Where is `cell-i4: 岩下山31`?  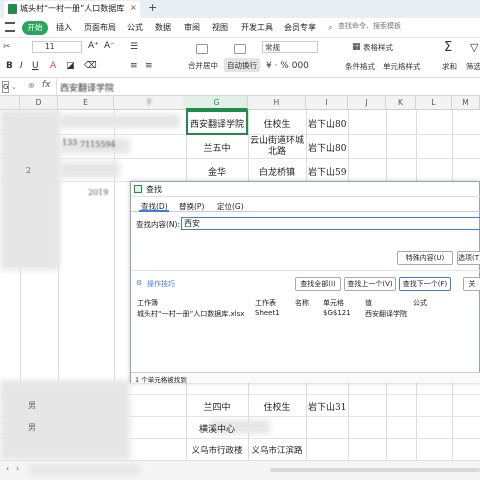
cell-i4: 岩下山31 is located at coordinates (327, 406).